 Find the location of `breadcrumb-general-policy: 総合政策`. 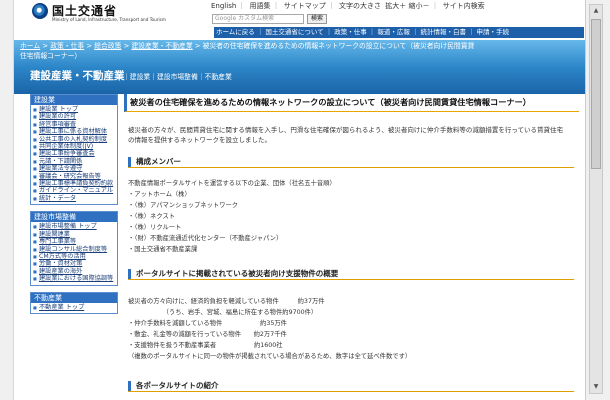

breadcrumb-general-policy: 総合政策 is located at coordinates (107, 46).